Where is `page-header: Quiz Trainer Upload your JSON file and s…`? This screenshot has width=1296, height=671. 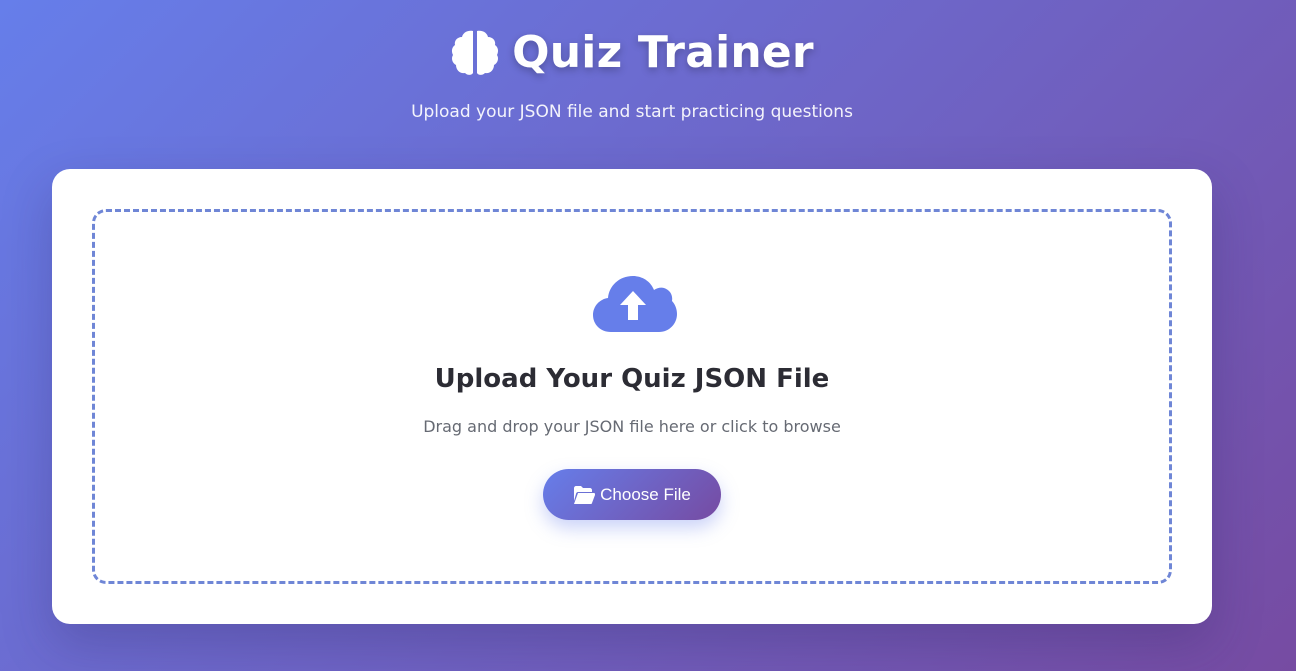 page-header: Quiz Trainer Upload your JSON file and s… is located at coordinates (632, 72).